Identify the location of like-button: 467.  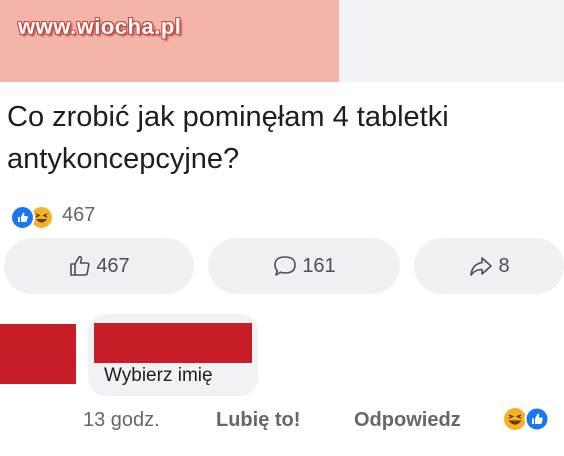
(99, 266).